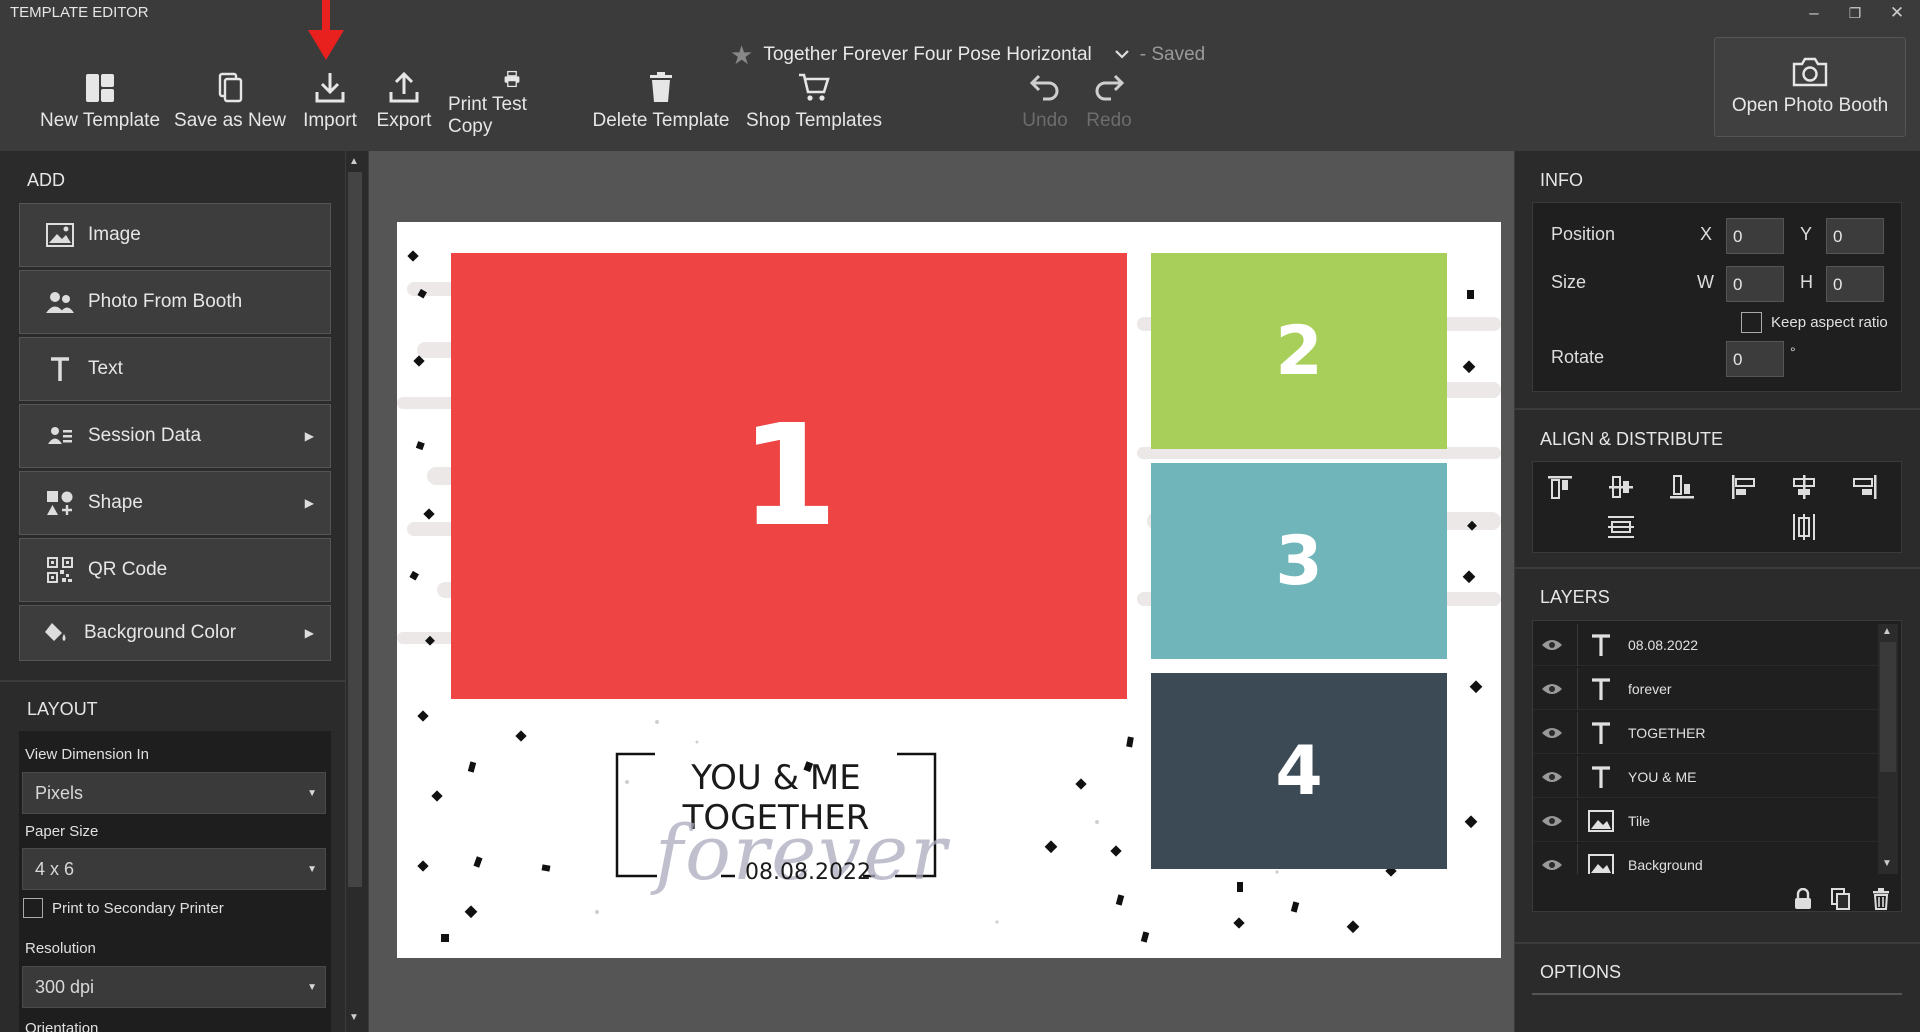 This screenshot has height=1032, width=1920. Describe the element at coordinates (1299, 351) in the screenshot. I see `photo-slot-2: 2` at that location.